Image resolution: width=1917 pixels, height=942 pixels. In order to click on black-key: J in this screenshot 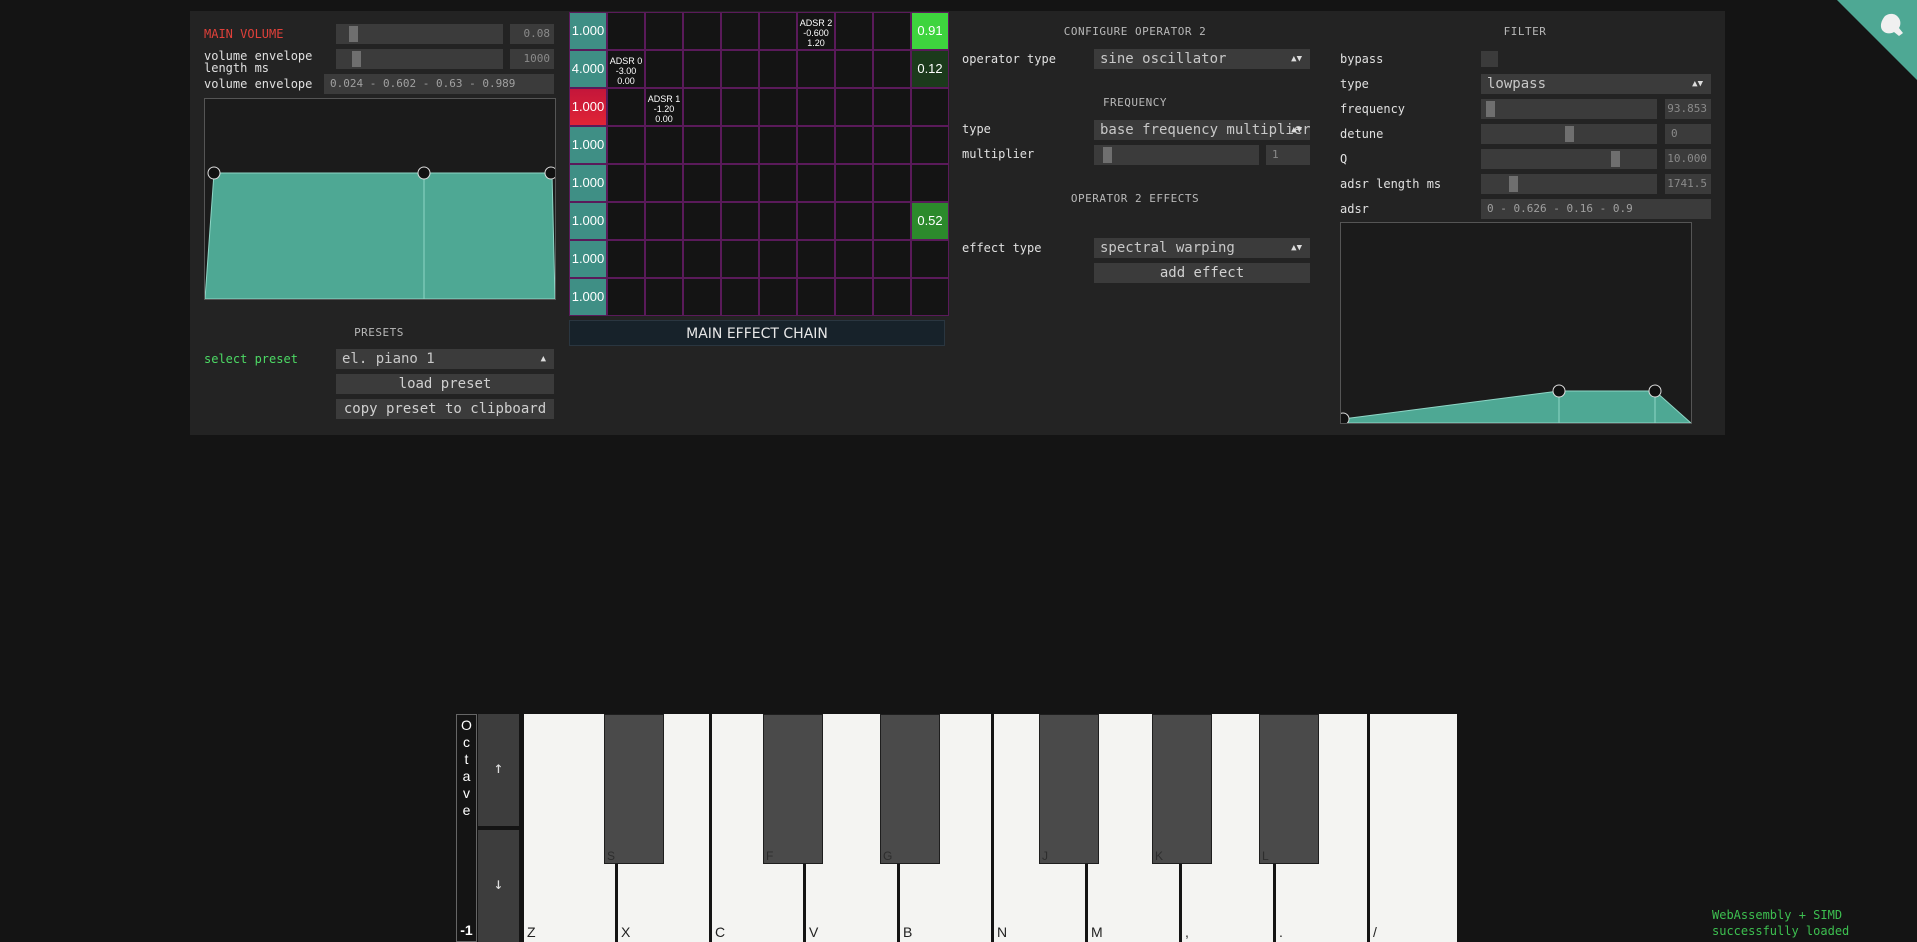, I will do `click(1069, 789)`.